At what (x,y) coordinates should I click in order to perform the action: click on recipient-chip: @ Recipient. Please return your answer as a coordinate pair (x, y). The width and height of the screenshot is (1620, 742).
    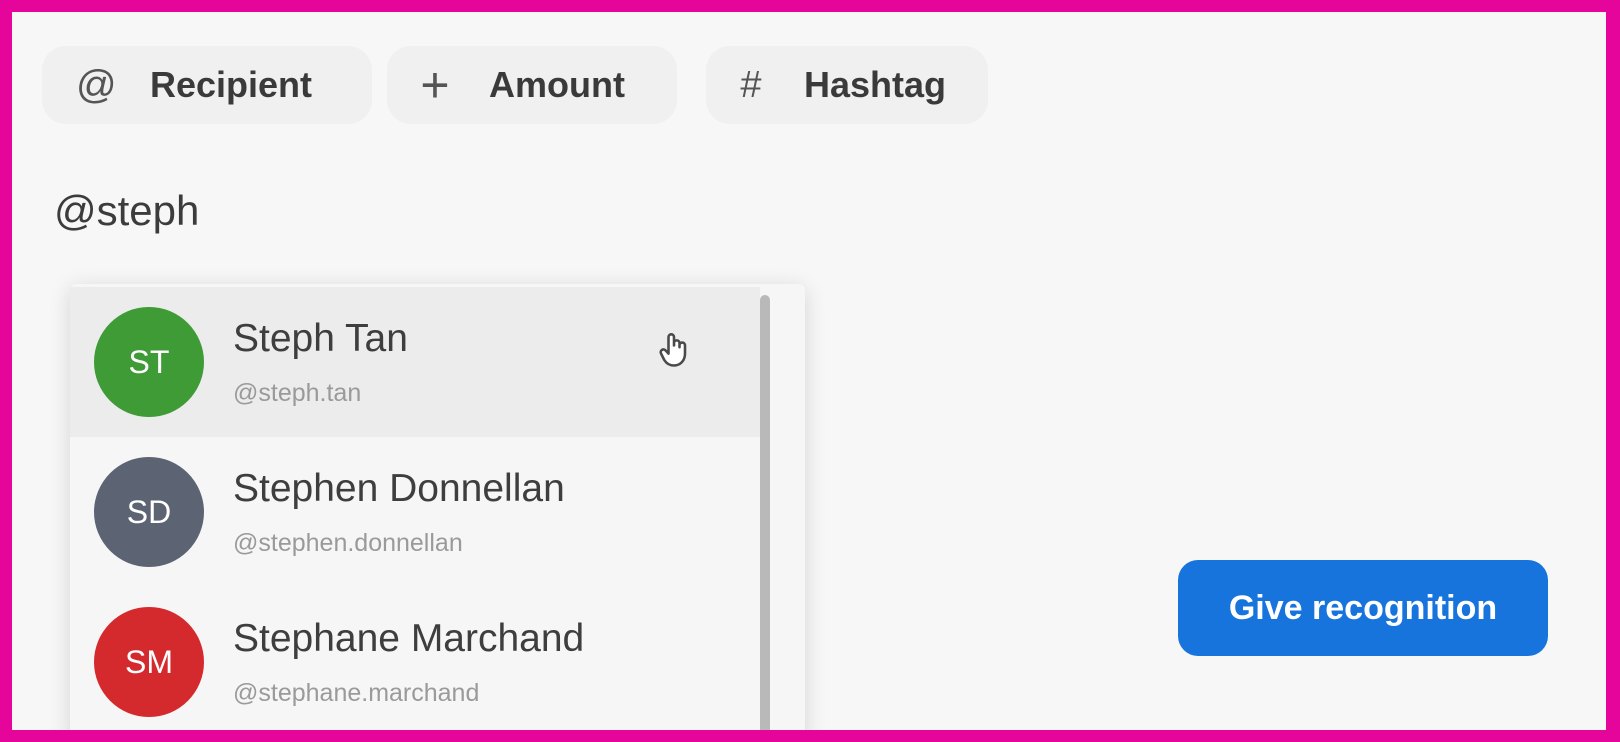
    Looking at the image, I should click on (207, 85).